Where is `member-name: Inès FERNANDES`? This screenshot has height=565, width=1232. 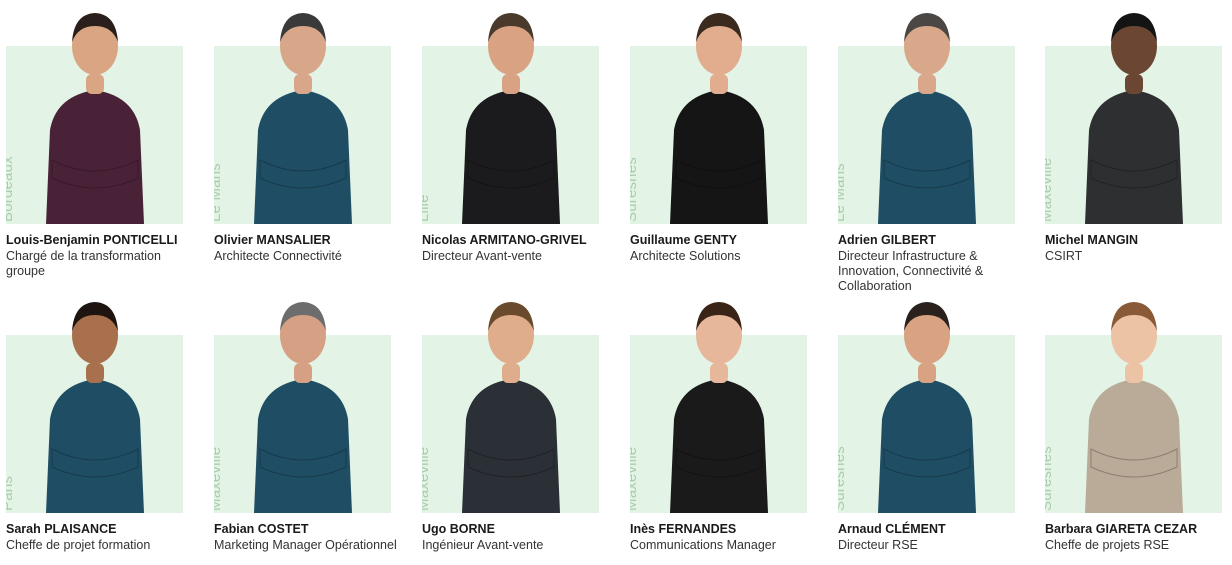
member-name: Inès FERNANDES is located at coordinates (683, 529).